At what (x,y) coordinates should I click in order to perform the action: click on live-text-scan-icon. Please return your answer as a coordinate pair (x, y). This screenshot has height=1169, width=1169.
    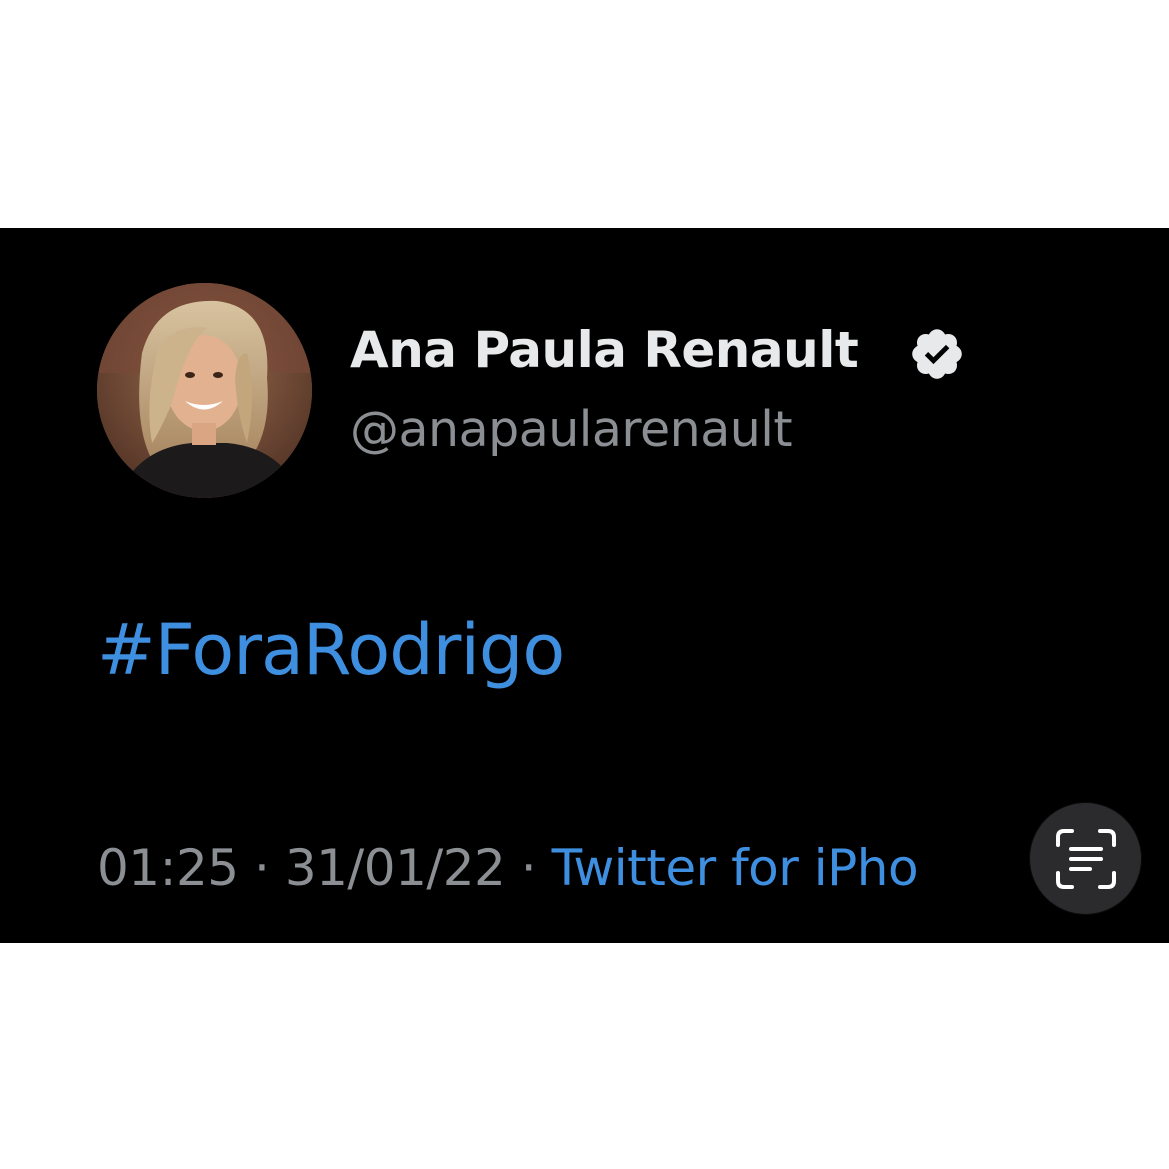
    Looking at the image, I should click on (1085, 858).